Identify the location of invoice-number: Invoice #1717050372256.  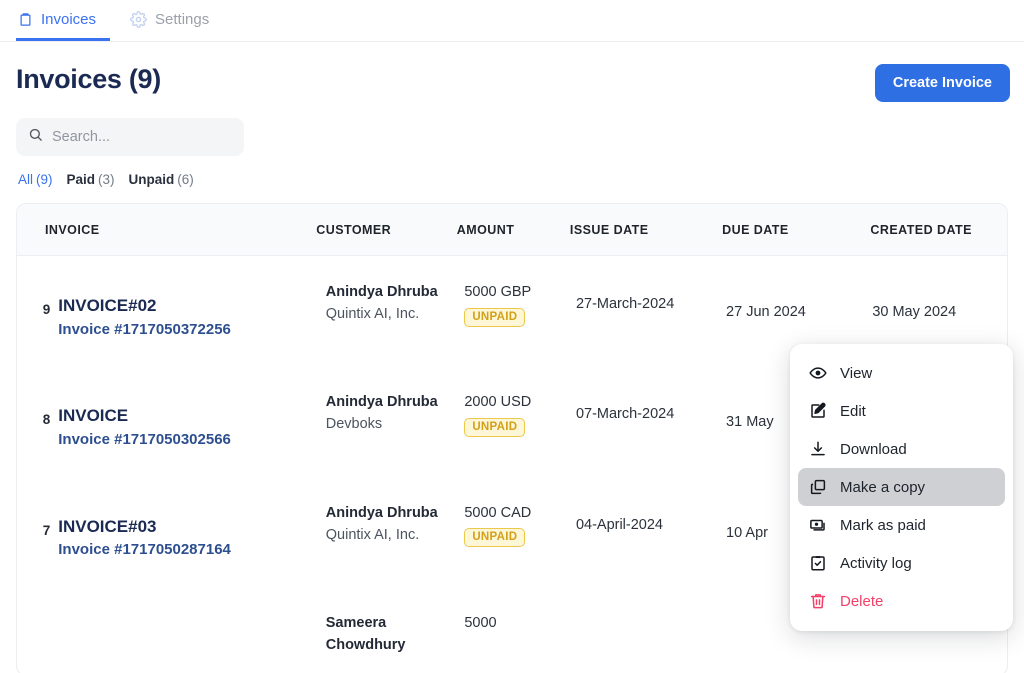
(192, 330).